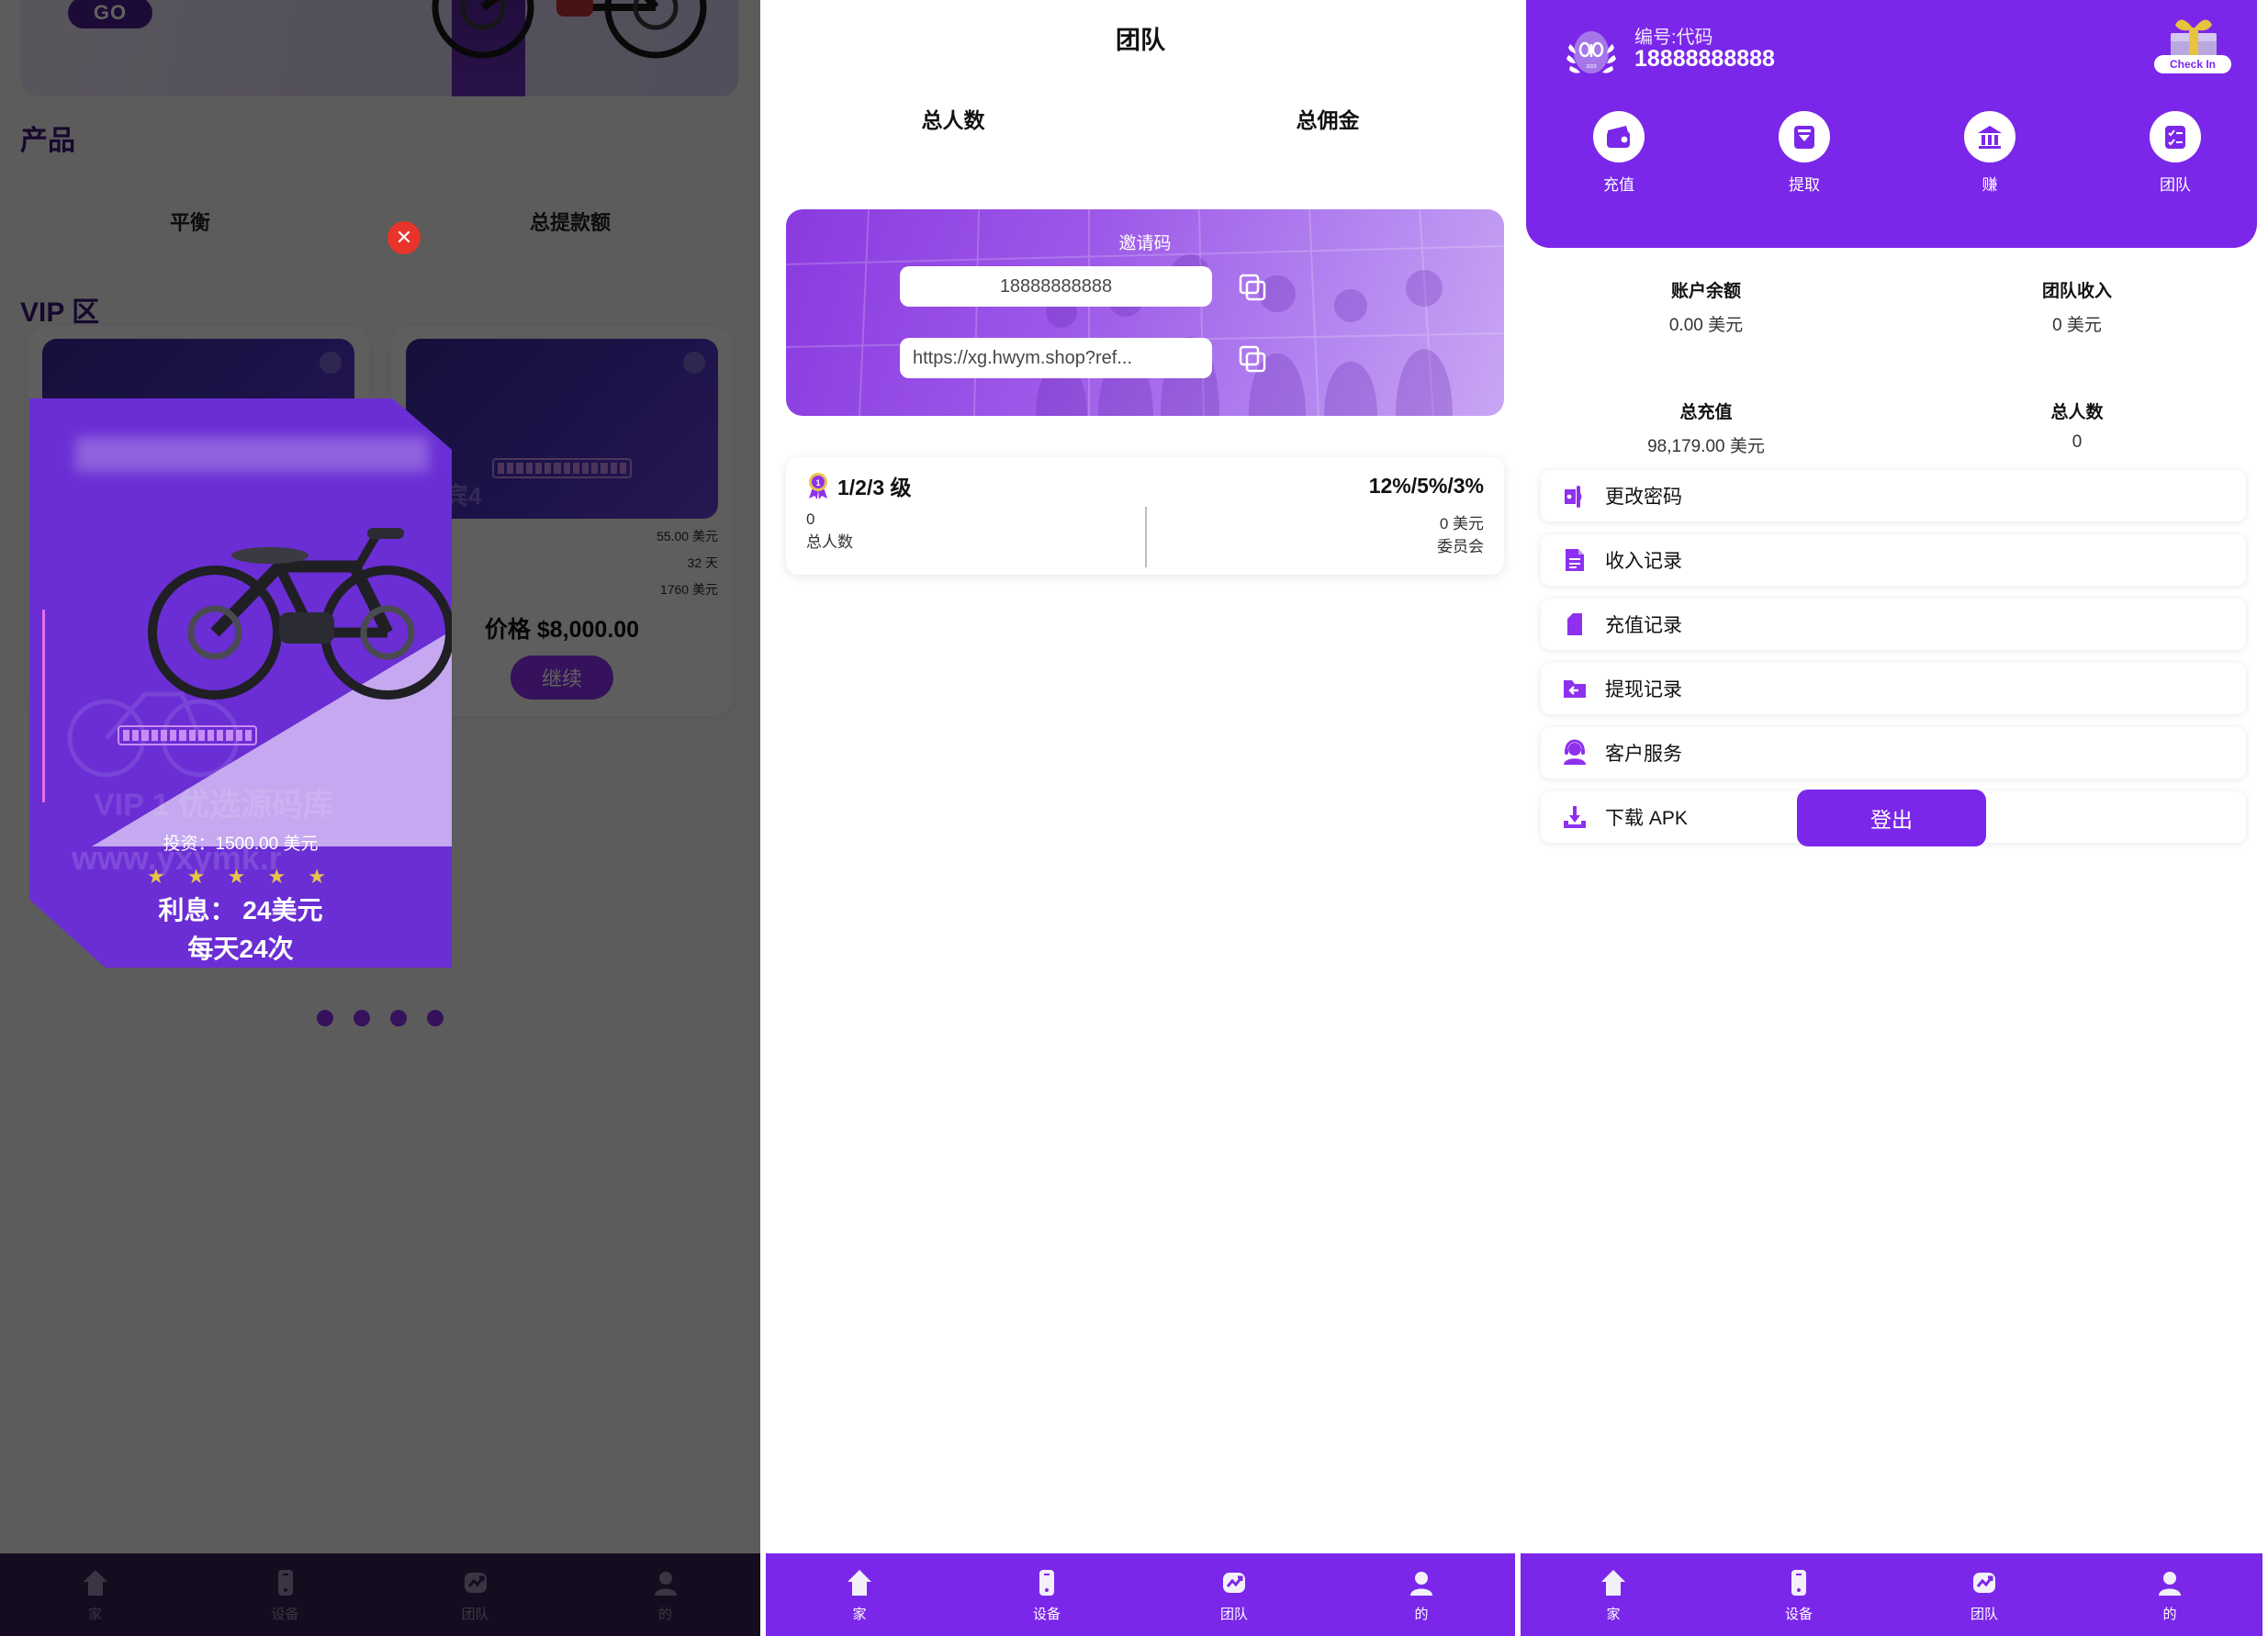 Image resolution: width=2268 pixels, height=1636 pixels. What do you see at coordinates (1894, 753) in the screenshot?
I see `menu-item-customer-service: 客户服务` at bounding box center [1894, 753].